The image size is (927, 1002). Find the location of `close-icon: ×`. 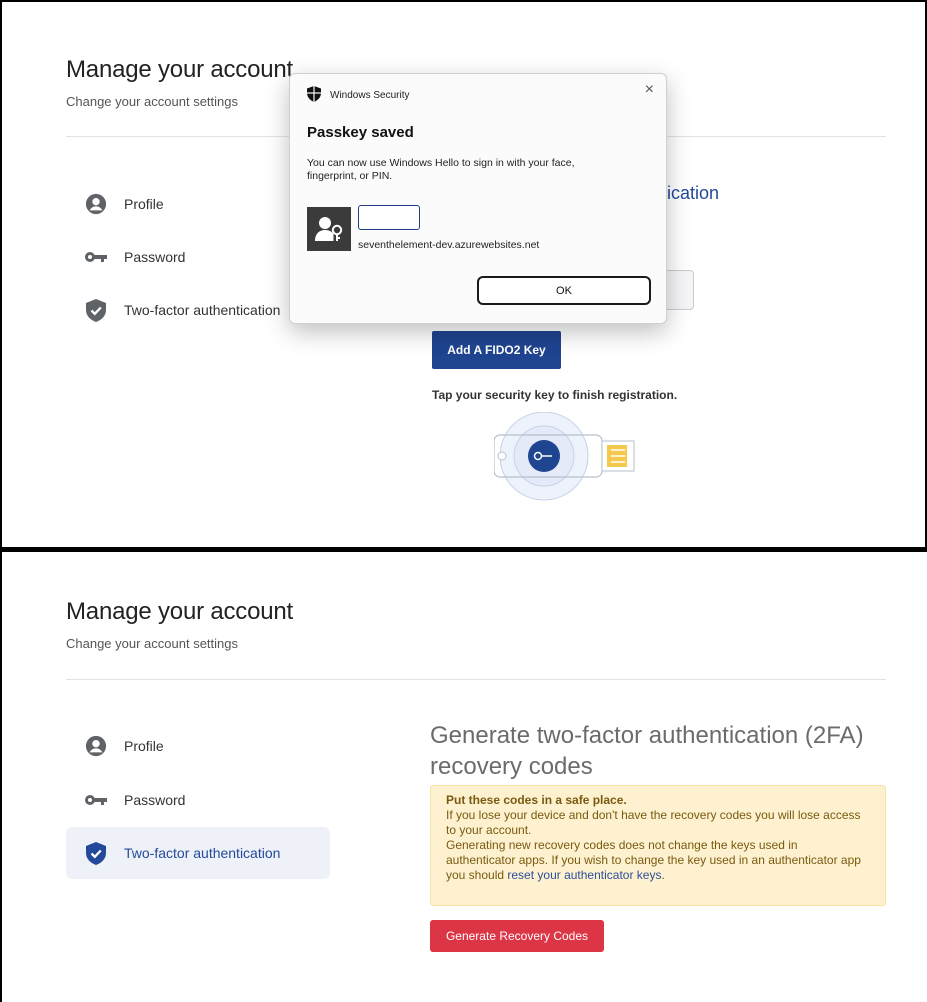

close-icon: × is located at coordinates (649, 90).